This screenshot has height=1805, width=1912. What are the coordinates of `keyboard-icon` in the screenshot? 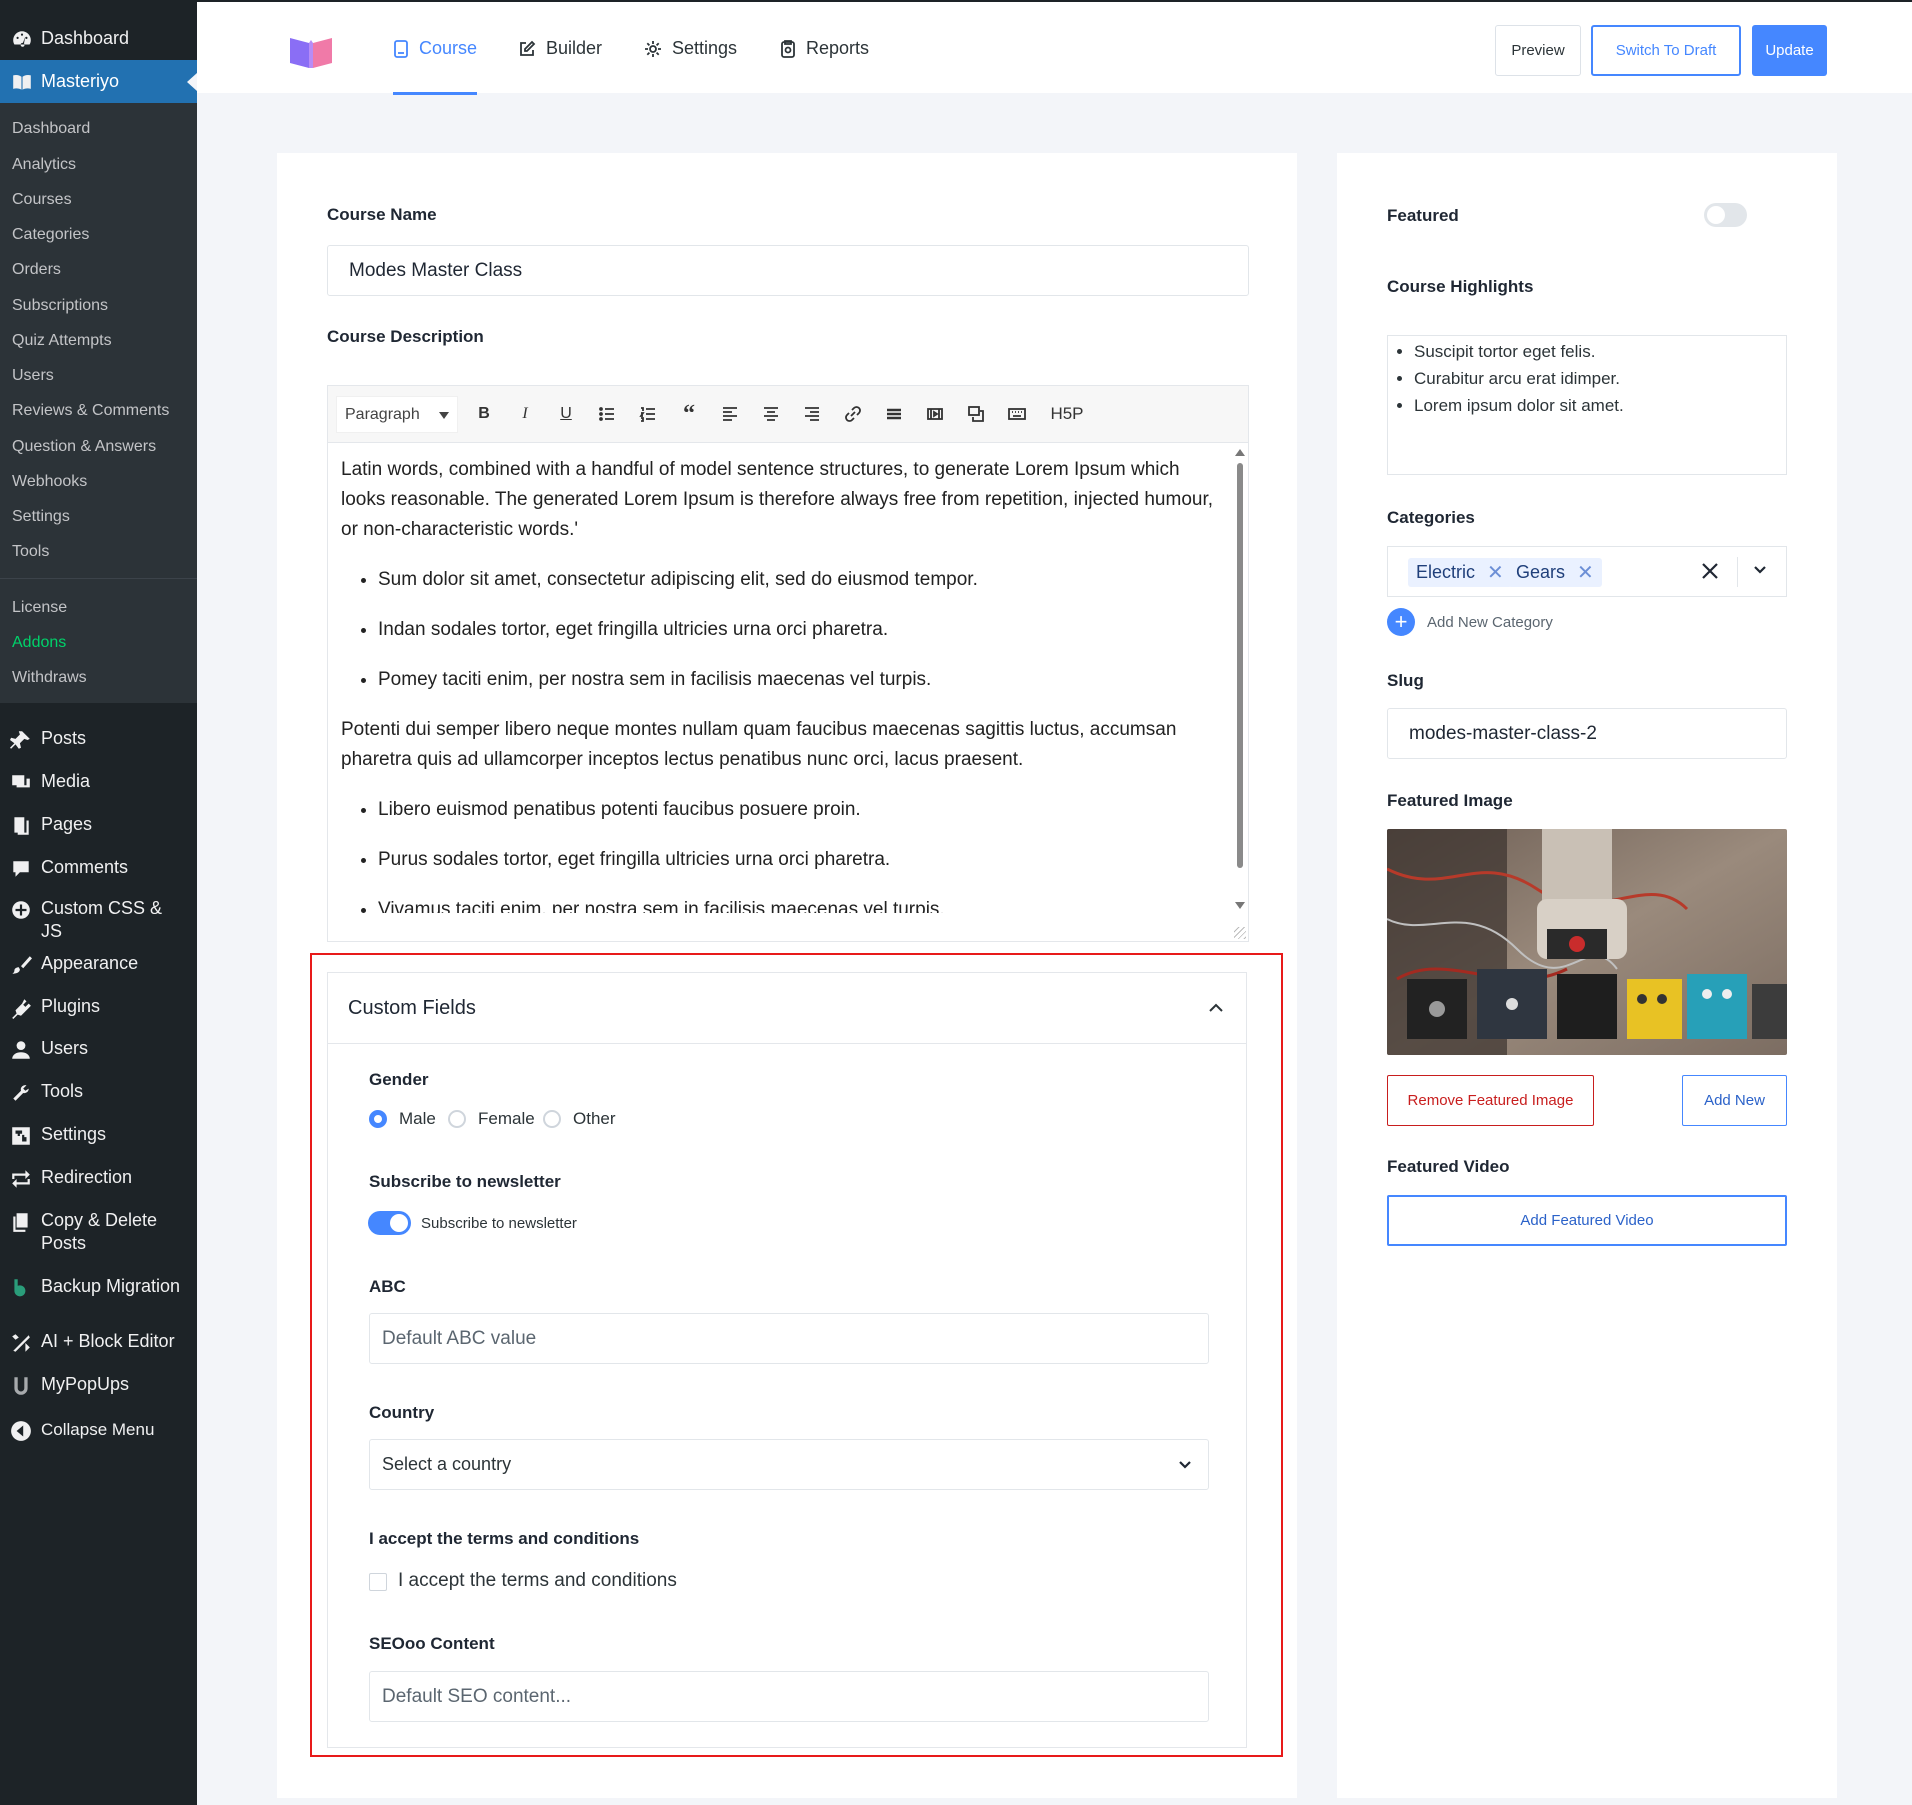 It's located at (1017, 414).